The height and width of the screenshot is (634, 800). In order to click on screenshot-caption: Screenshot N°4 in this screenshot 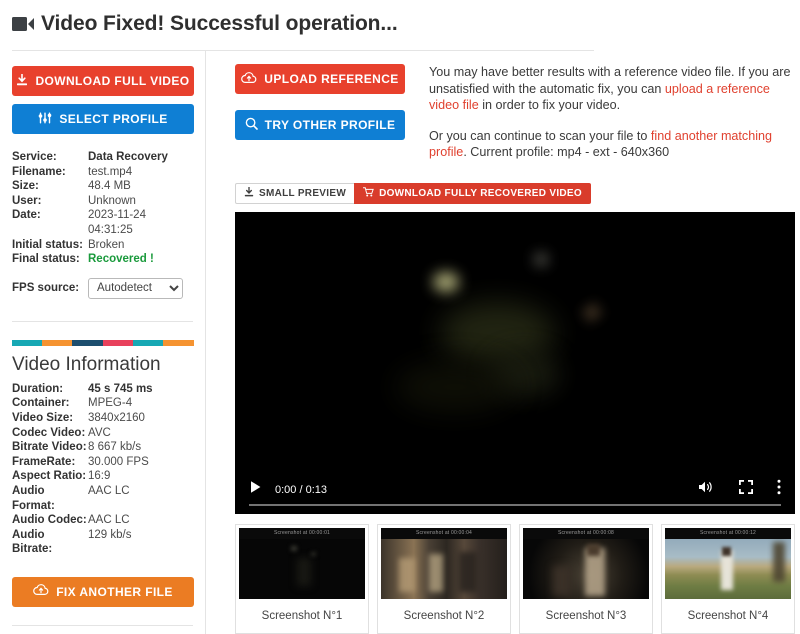, I will do `click(728, 615)`.